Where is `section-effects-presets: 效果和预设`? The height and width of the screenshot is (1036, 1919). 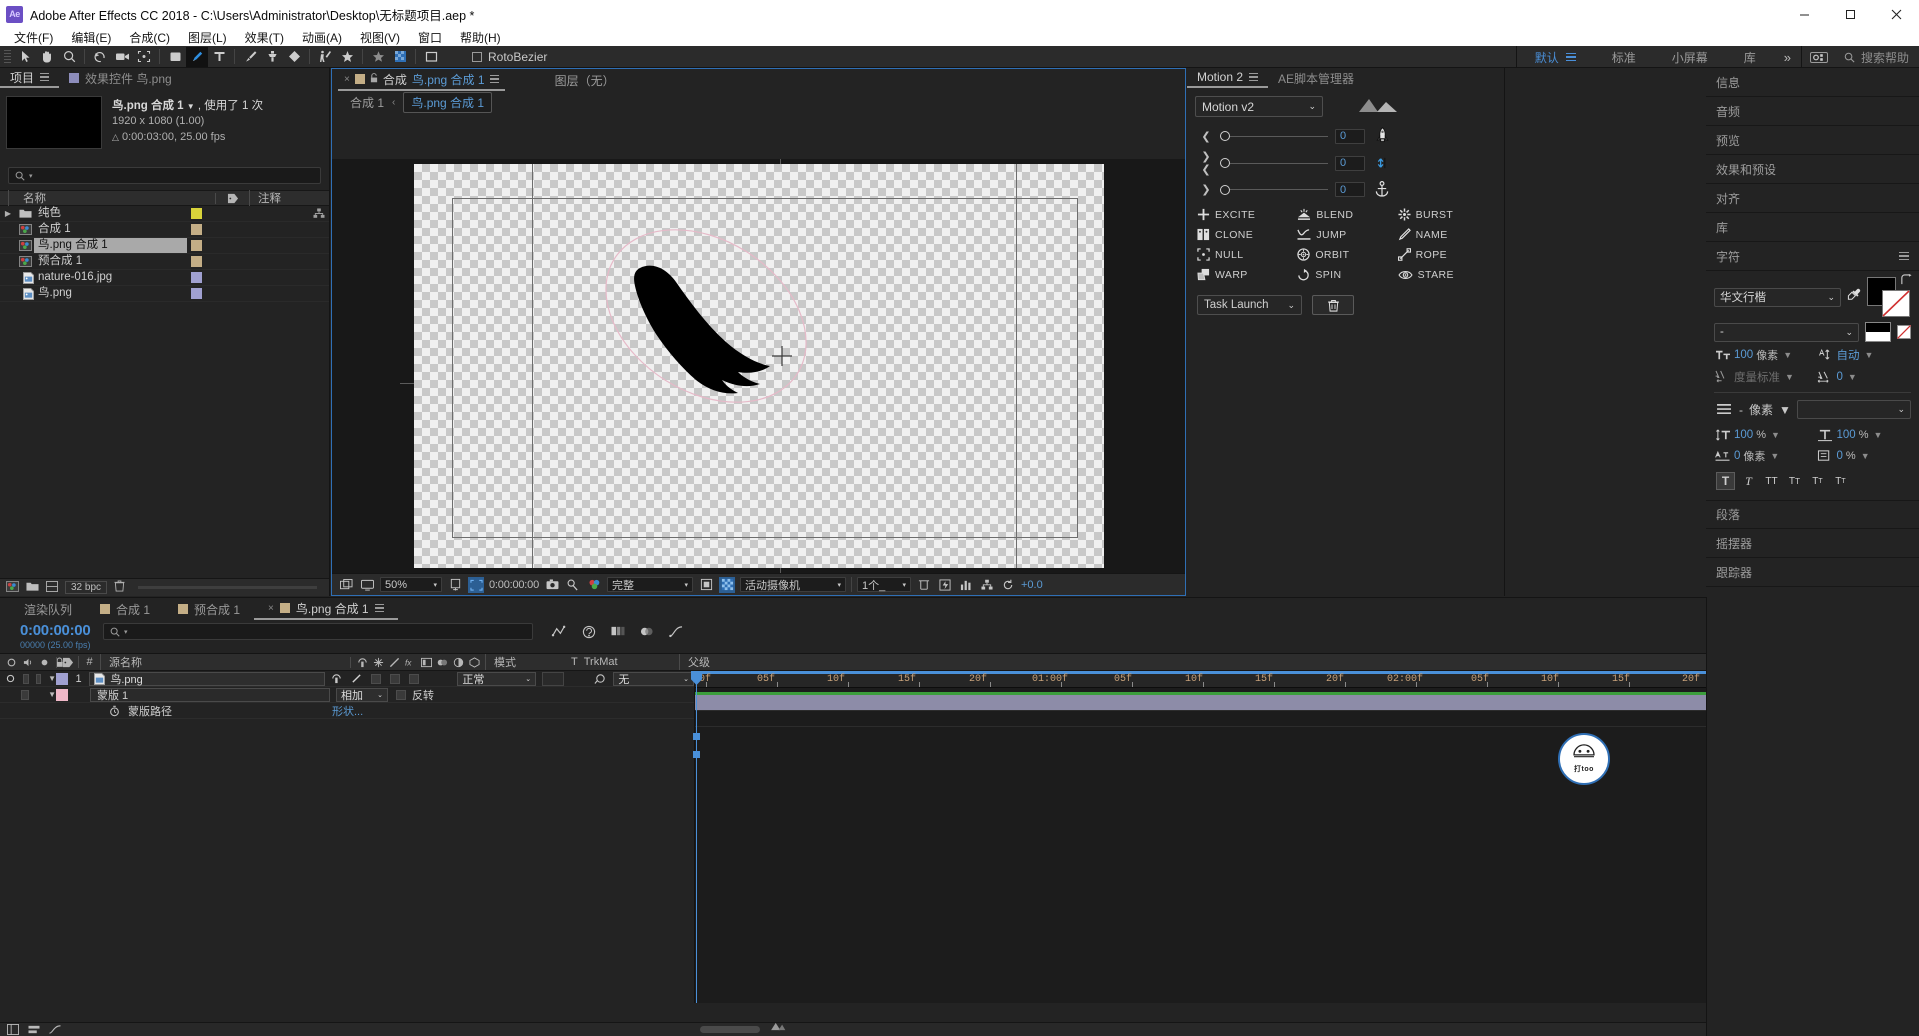
section-effects-presets: 效果和预设 is located at coordinates (1812, 169).